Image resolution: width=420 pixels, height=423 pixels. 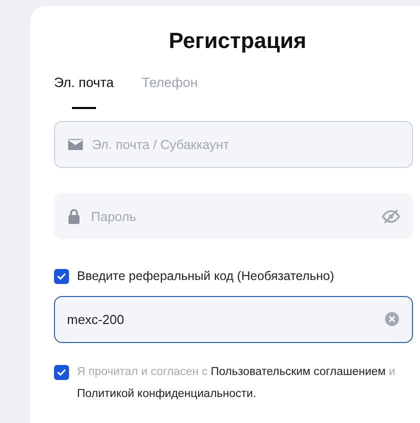 I want to click on referral-field: mexc-200, so click(x=233, y=319).